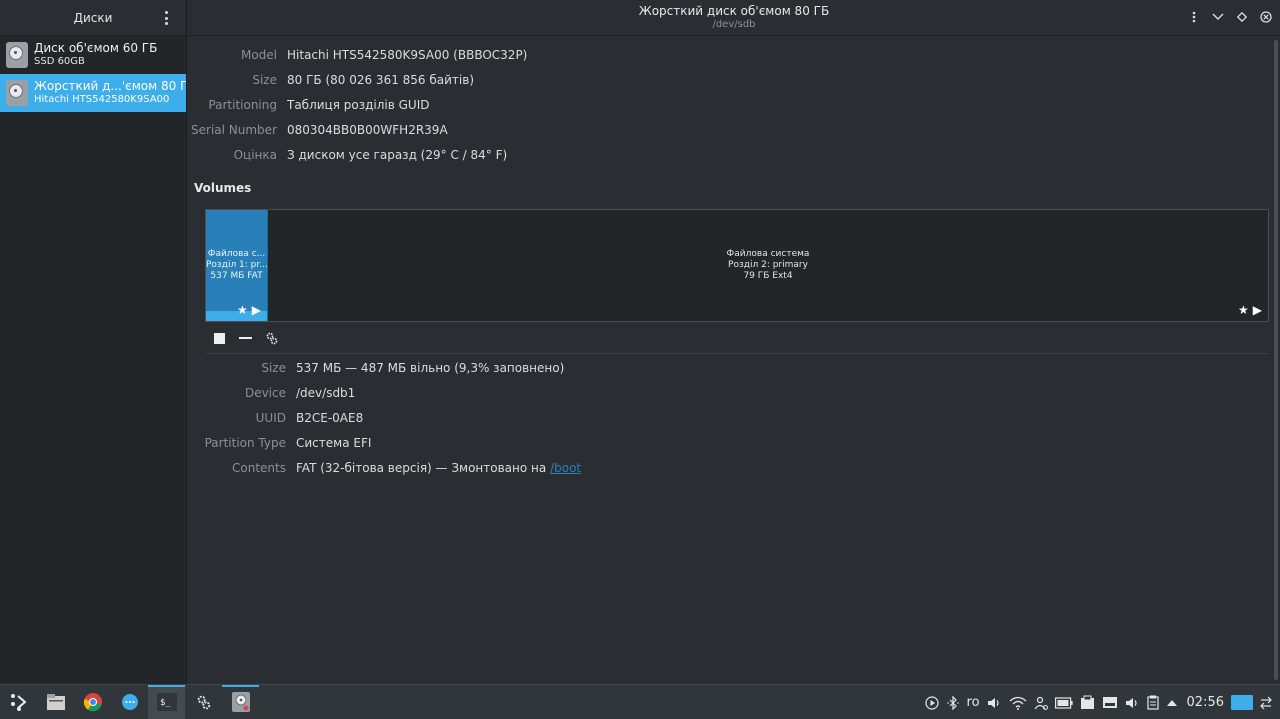  What do you see at coordinates (1110, 703) in the screenshot?
I see `display-icon` at bounding box center [1110, 703].